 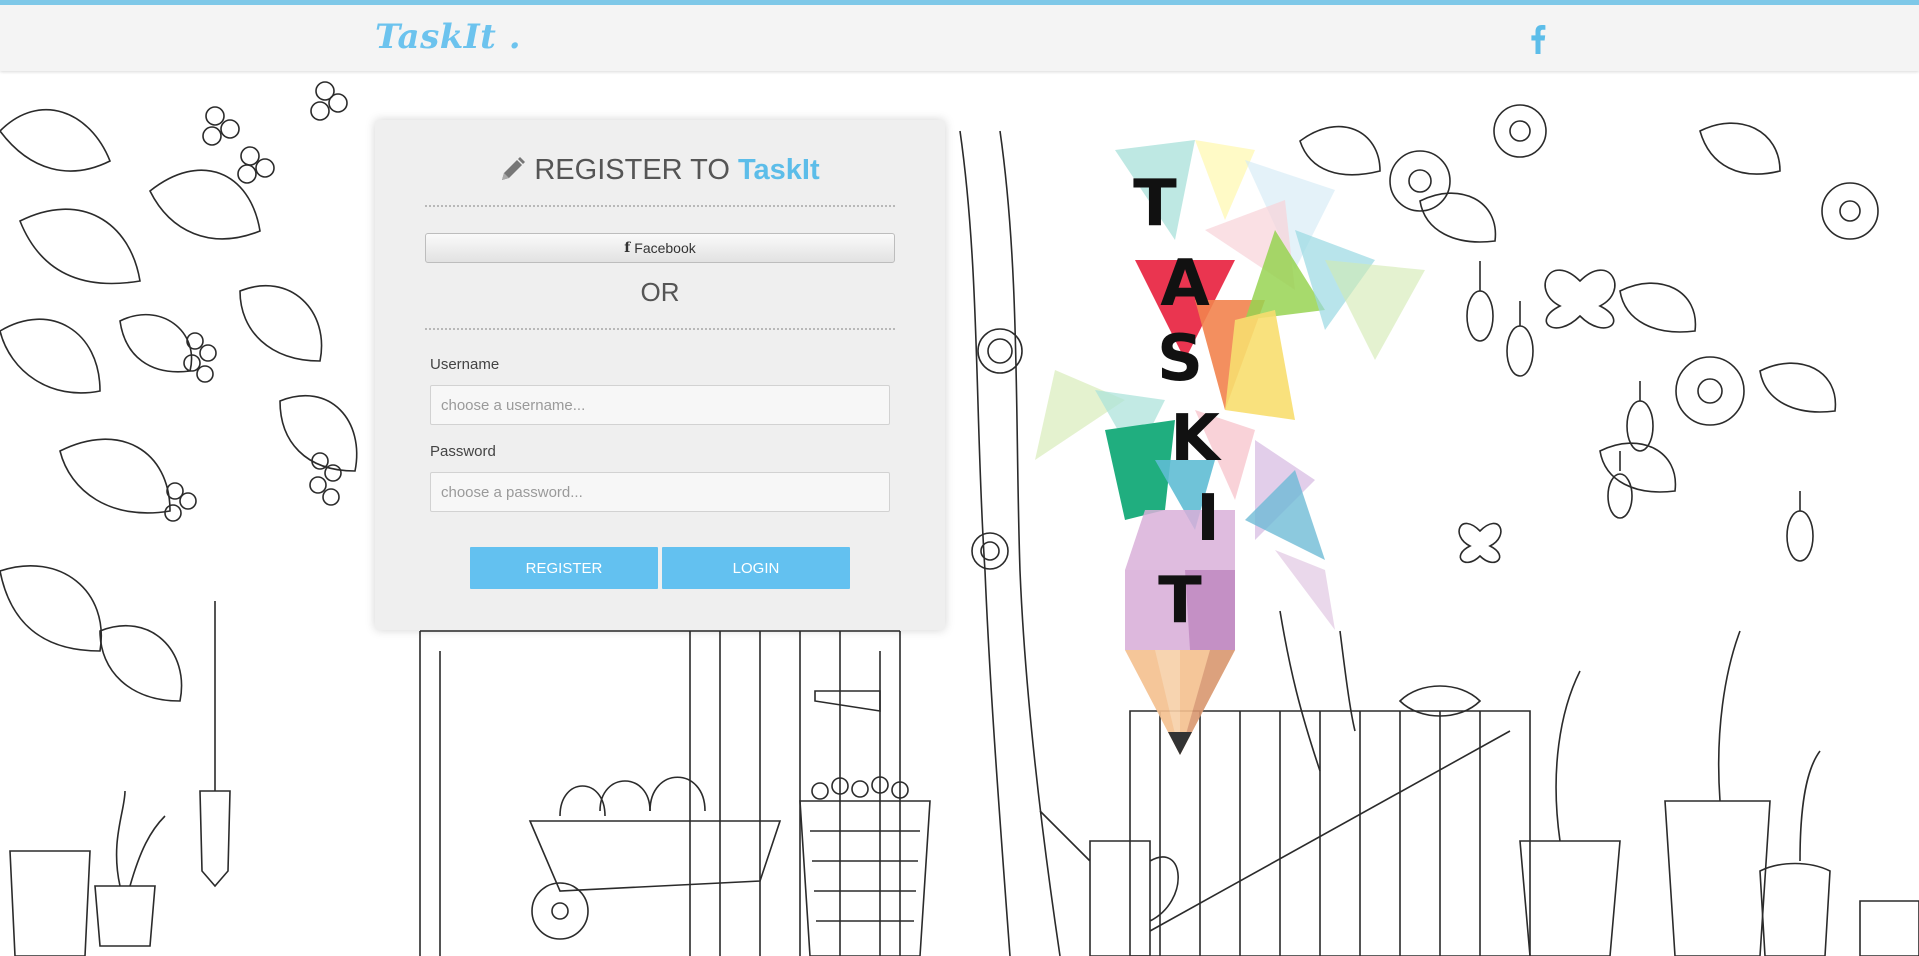 What do you see at coordinates (778, 170) in the screenshot?
I see `register-title-brand: TaskIt` at bounding box center [778, 170].